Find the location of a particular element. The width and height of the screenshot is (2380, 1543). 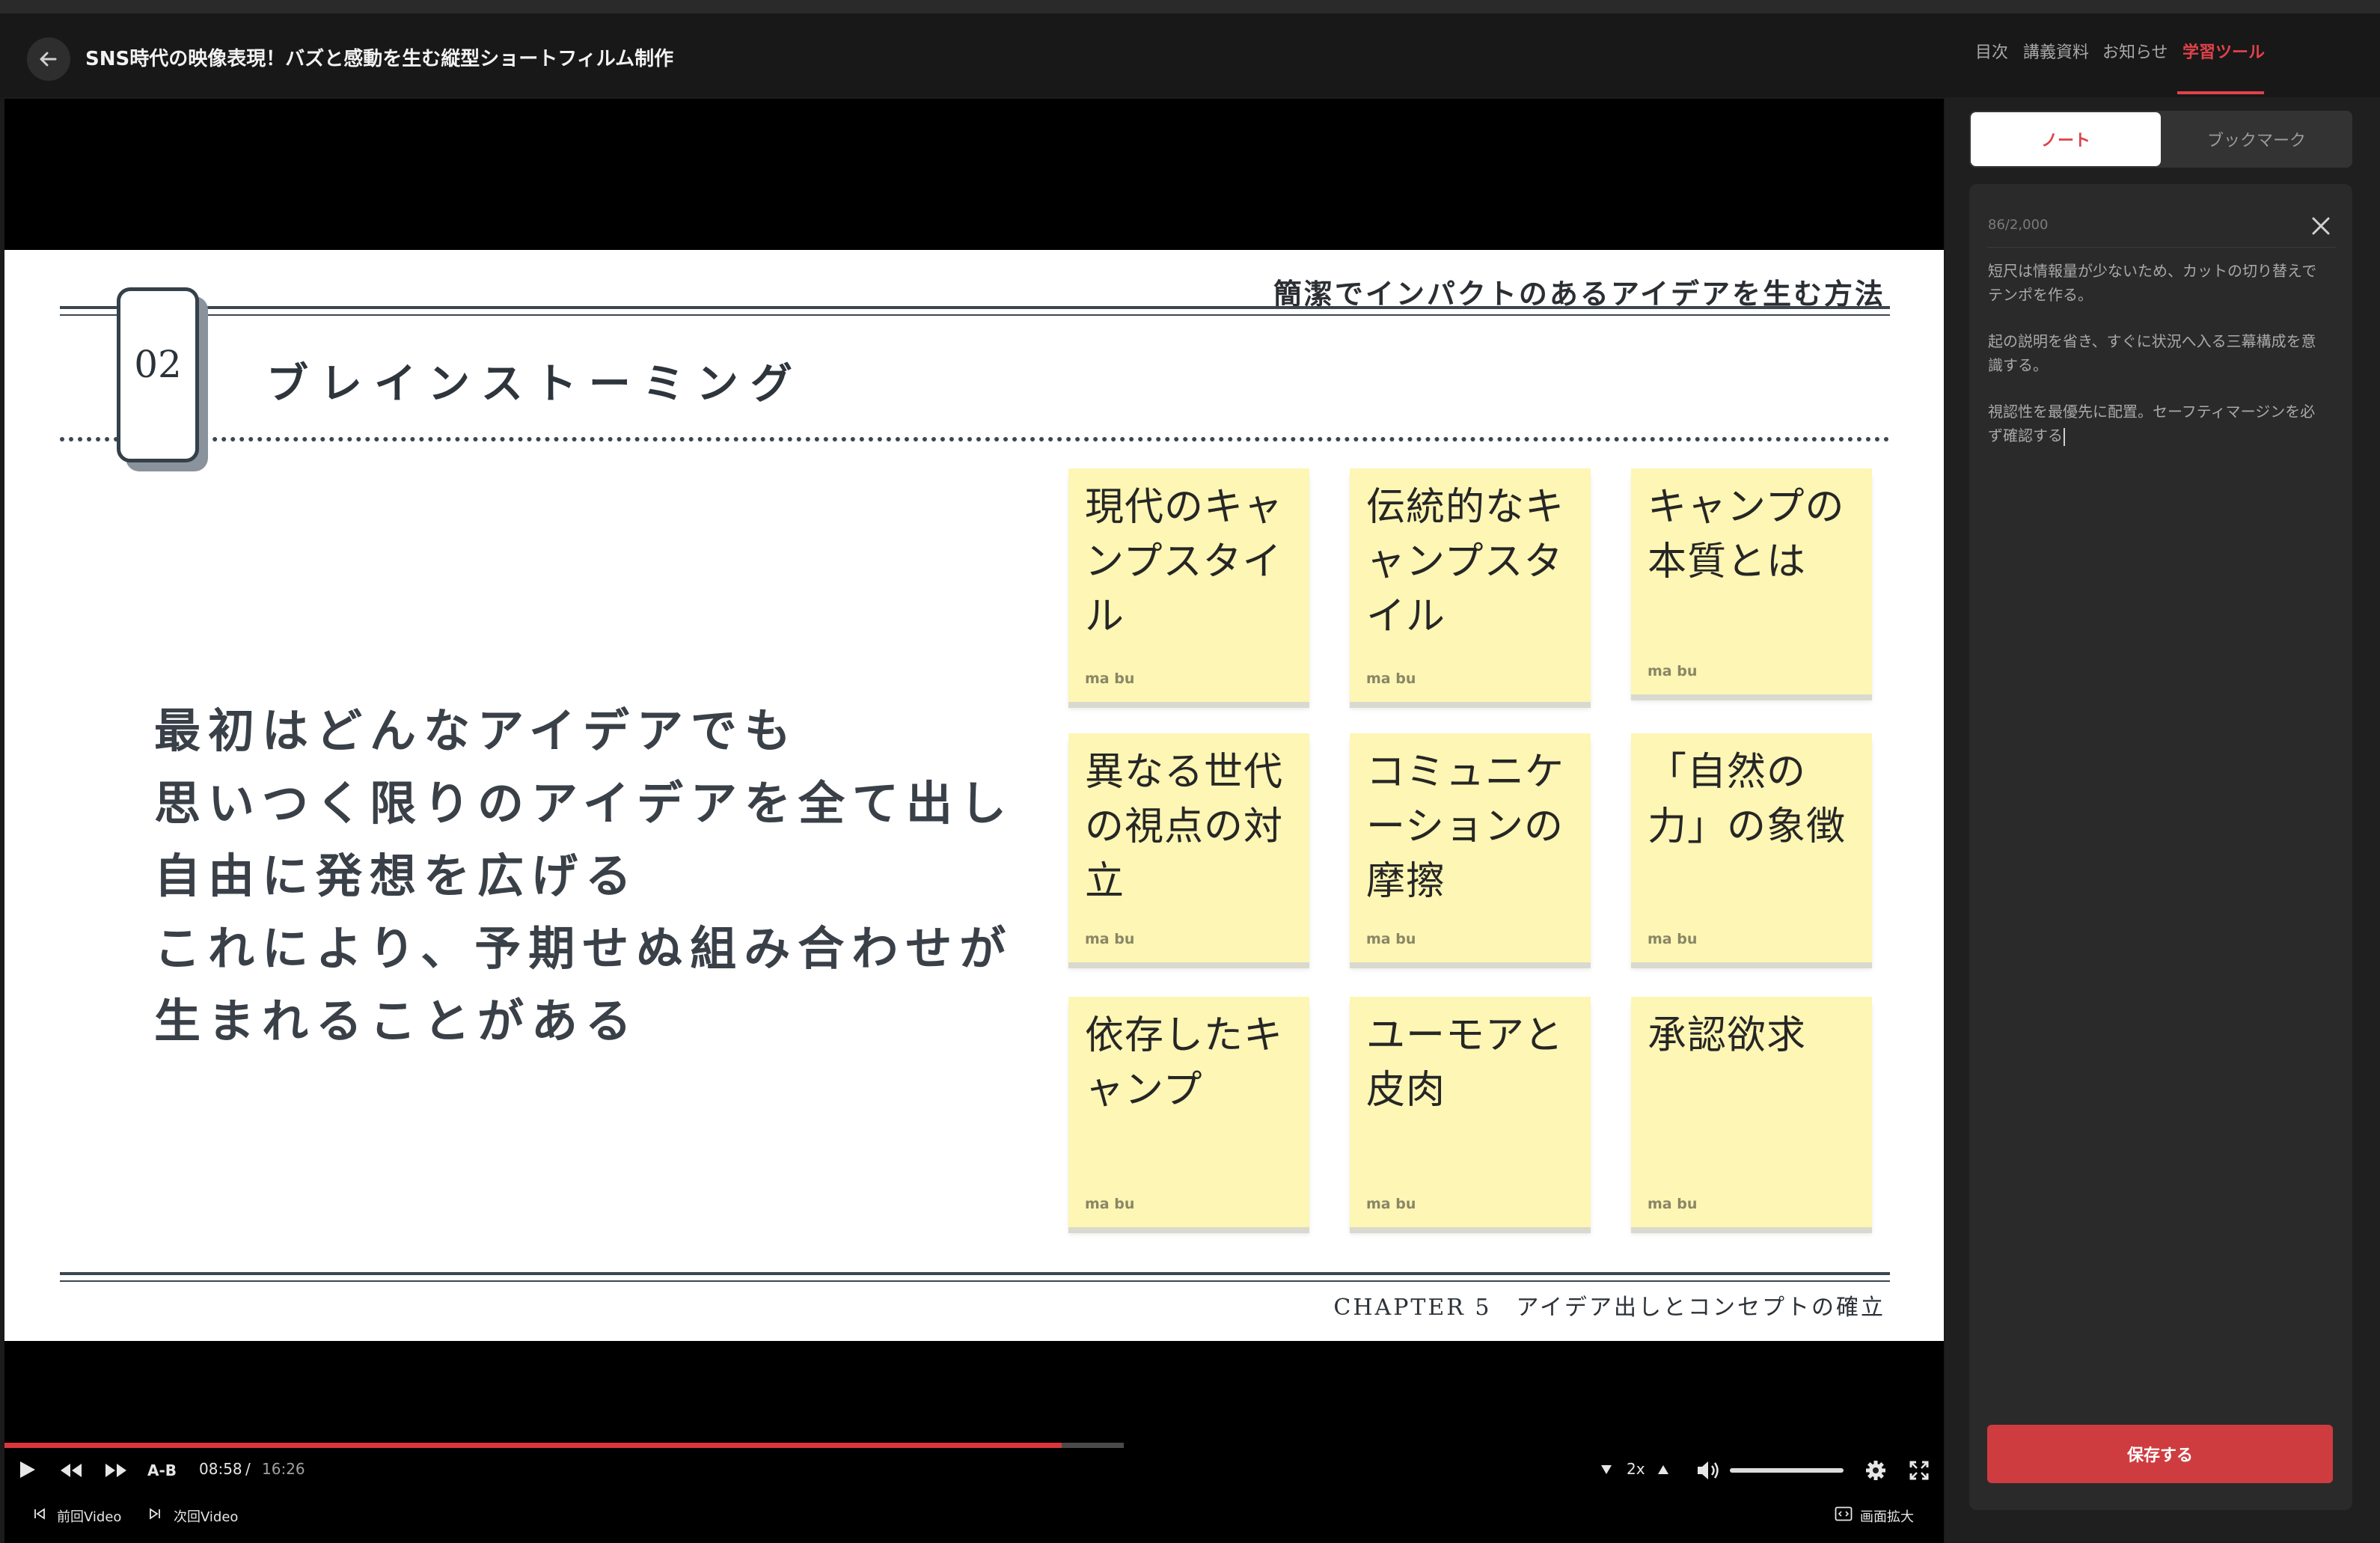

note-line: 本質とは is located at coordinates (1727, 562).